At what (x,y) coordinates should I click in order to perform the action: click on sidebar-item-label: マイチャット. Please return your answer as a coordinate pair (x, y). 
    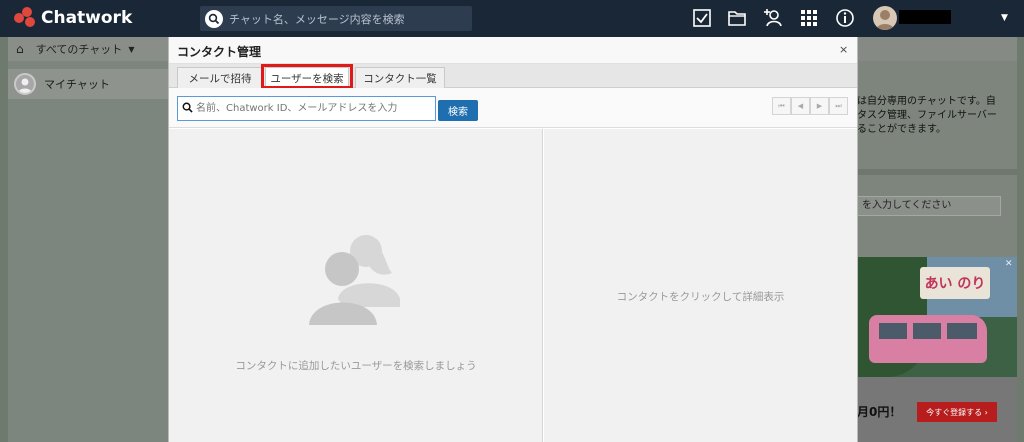
    Looking at the image, I should click on (77, 84).